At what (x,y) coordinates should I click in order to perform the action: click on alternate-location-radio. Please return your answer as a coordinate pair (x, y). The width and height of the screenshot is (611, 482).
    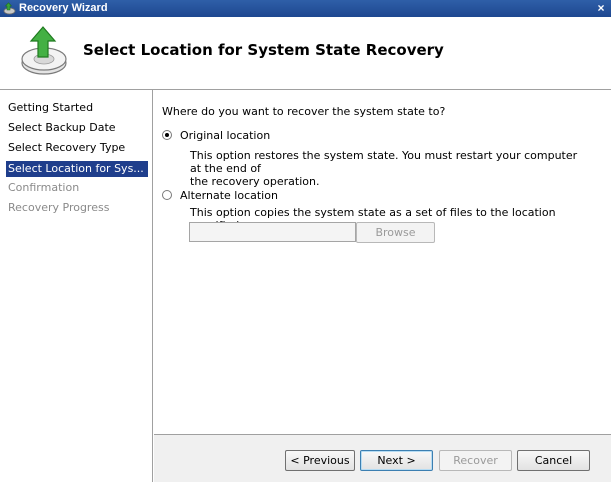
    Looking at the image, I should click on (167, 195).